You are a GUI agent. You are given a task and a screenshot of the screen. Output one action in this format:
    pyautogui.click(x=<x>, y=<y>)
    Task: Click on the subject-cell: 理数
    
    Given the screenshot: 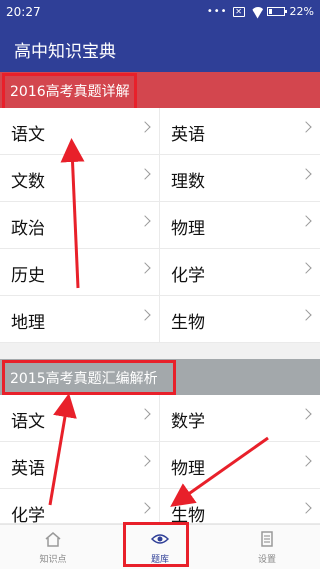 What is the action you would take?
    pyautogui.click(x=240, y=178)
    